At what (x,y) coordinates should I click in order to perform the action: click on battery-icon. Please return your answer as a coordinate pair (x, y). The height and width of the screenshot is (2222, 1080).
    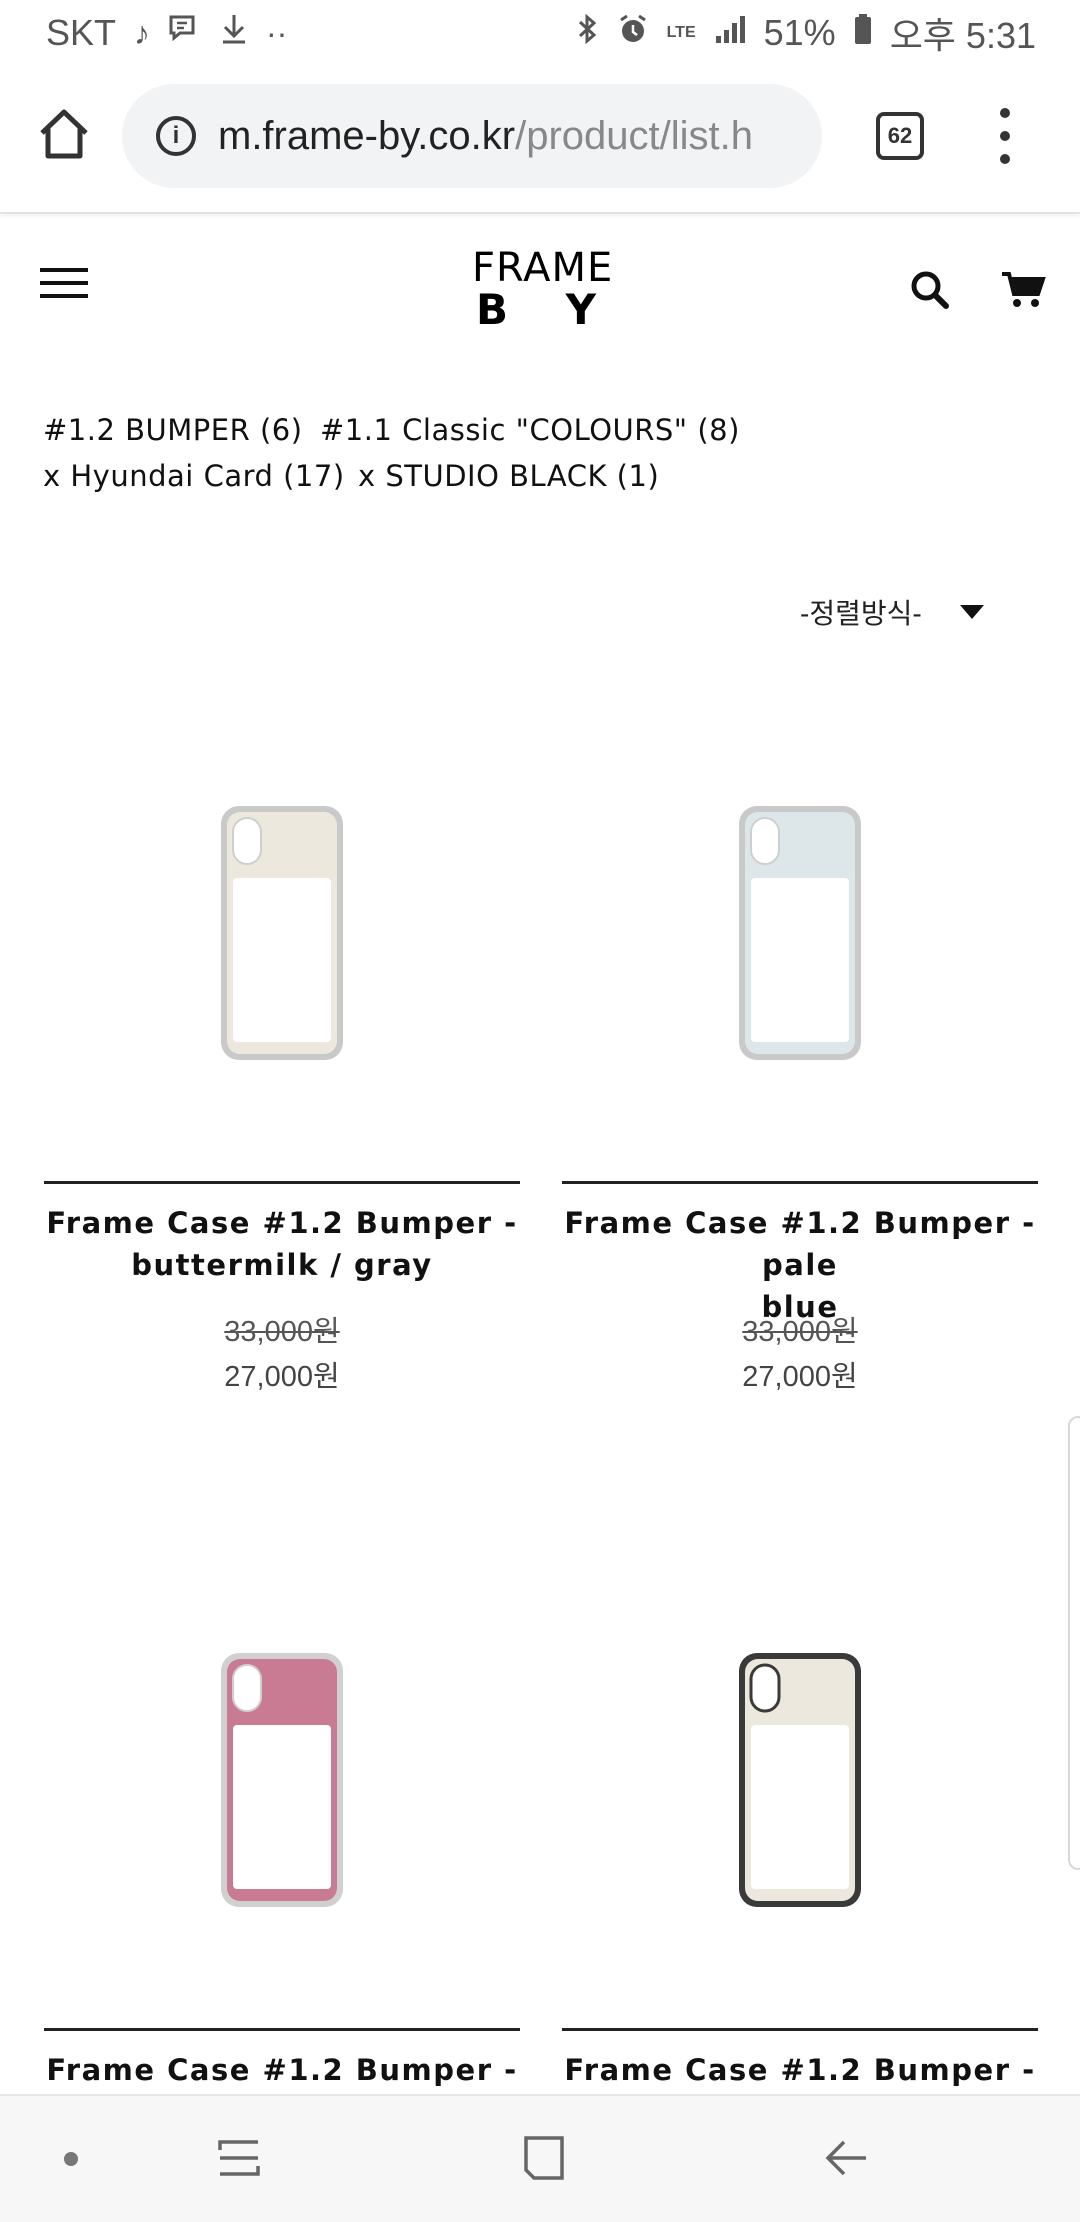
    Looking at the image, I should click on (863, 33).